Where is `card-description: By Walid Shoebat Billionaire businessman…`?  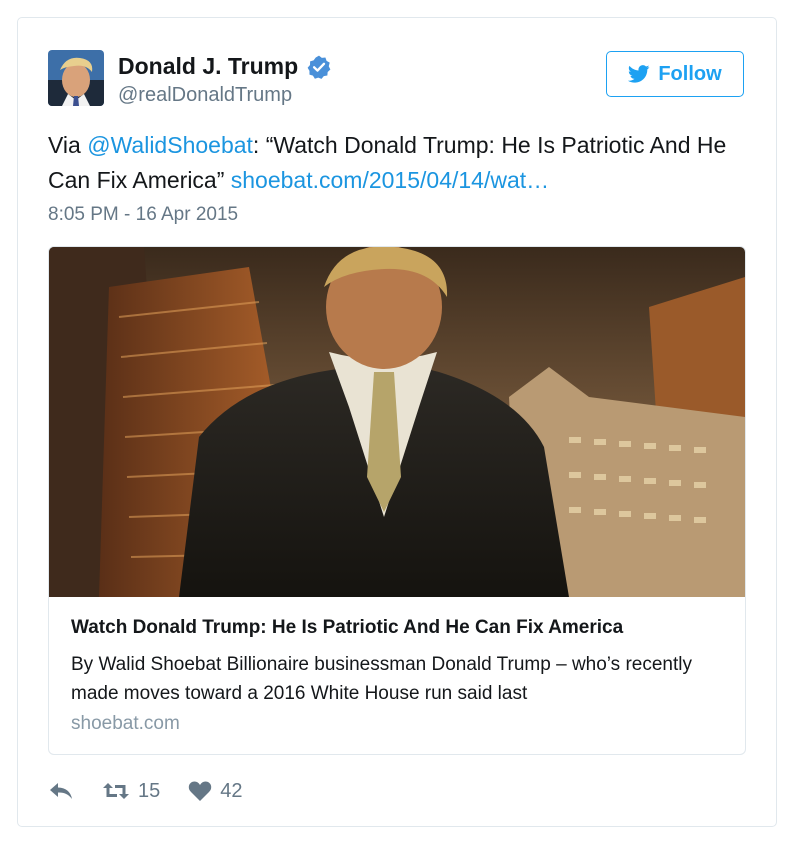
card-description: By Walid Shoebat Billionaire businessman… is located at coordinates (381, 679).